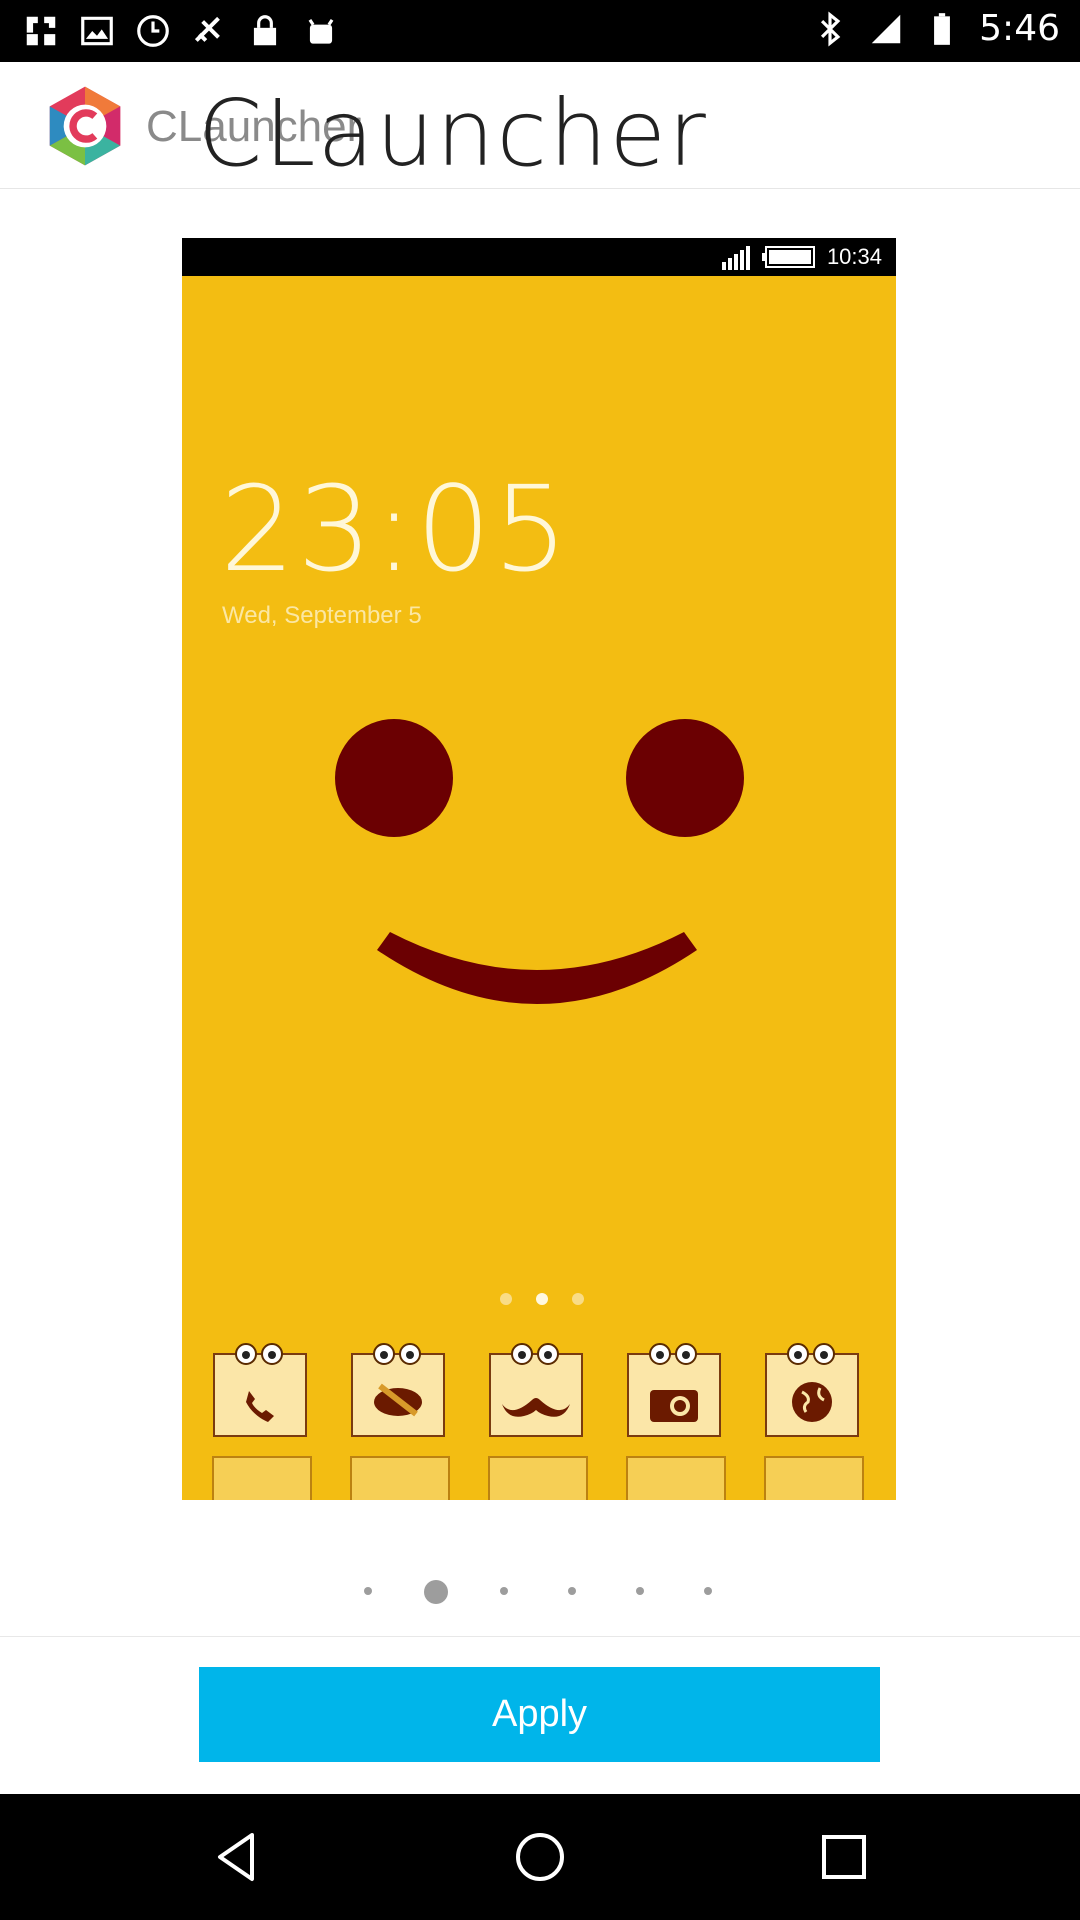 This screenshot has width=1080, height=1920. I want to click on preview-dock, so click(542, 1392).